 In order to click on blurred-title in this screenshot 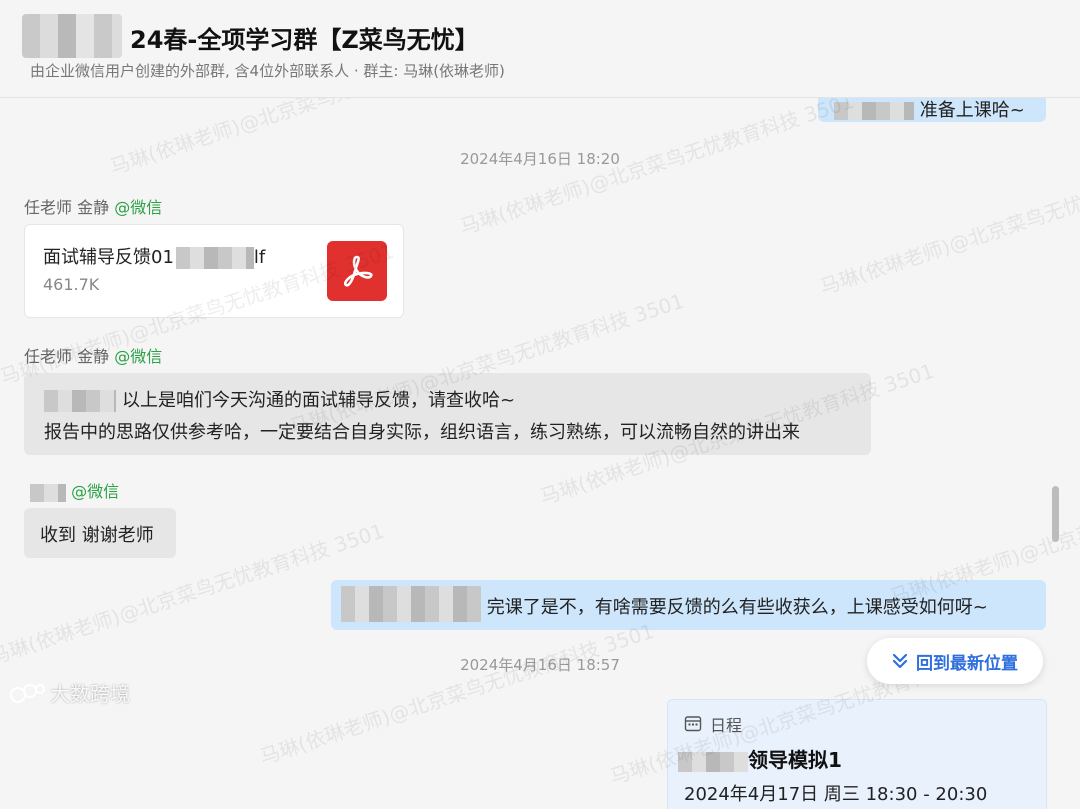, I will do `click(713, 761)`.